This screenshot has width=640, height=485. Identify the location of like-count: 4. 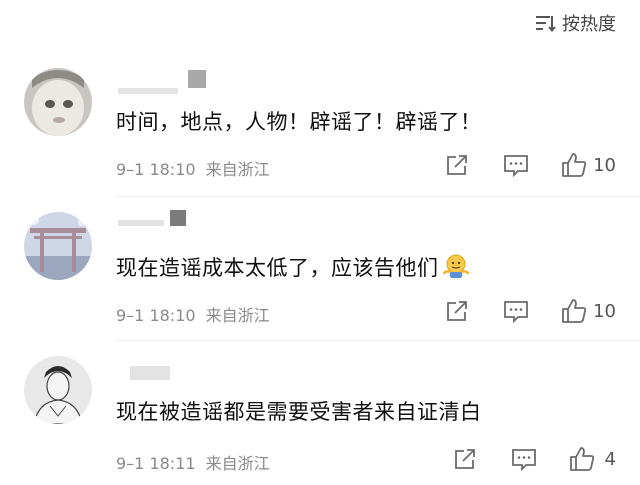
(610, 459).